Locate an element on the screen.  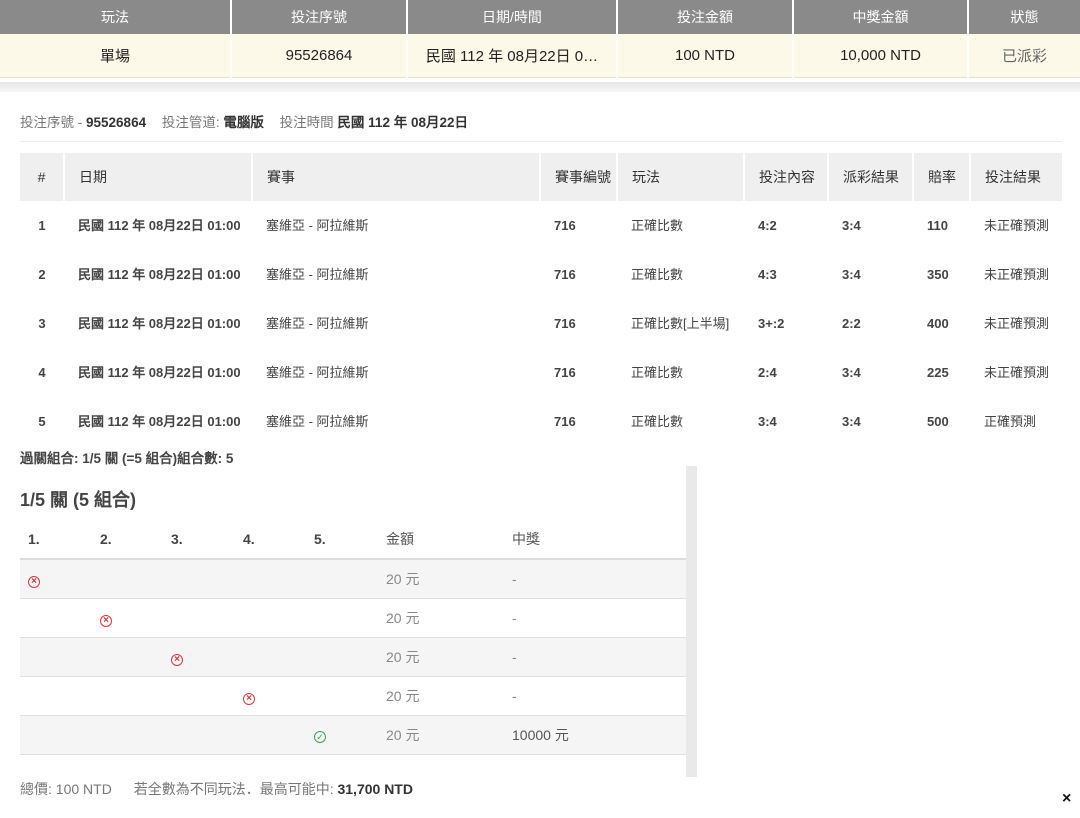
time-label: 投注時間 is located at coordinates (306, 122).